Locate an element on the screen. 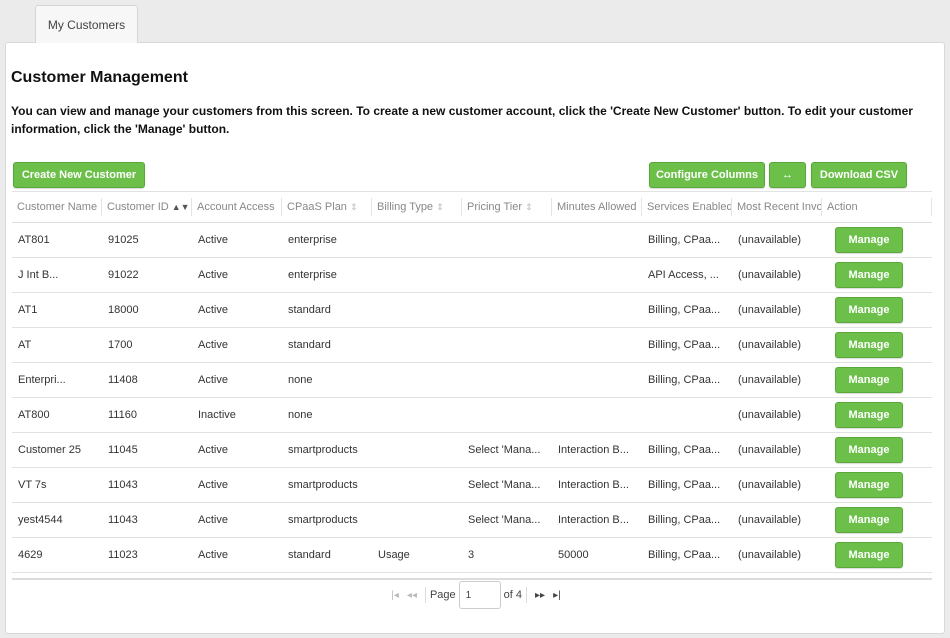  account-access-cell: Inactive is located at coordinates (237, 415).